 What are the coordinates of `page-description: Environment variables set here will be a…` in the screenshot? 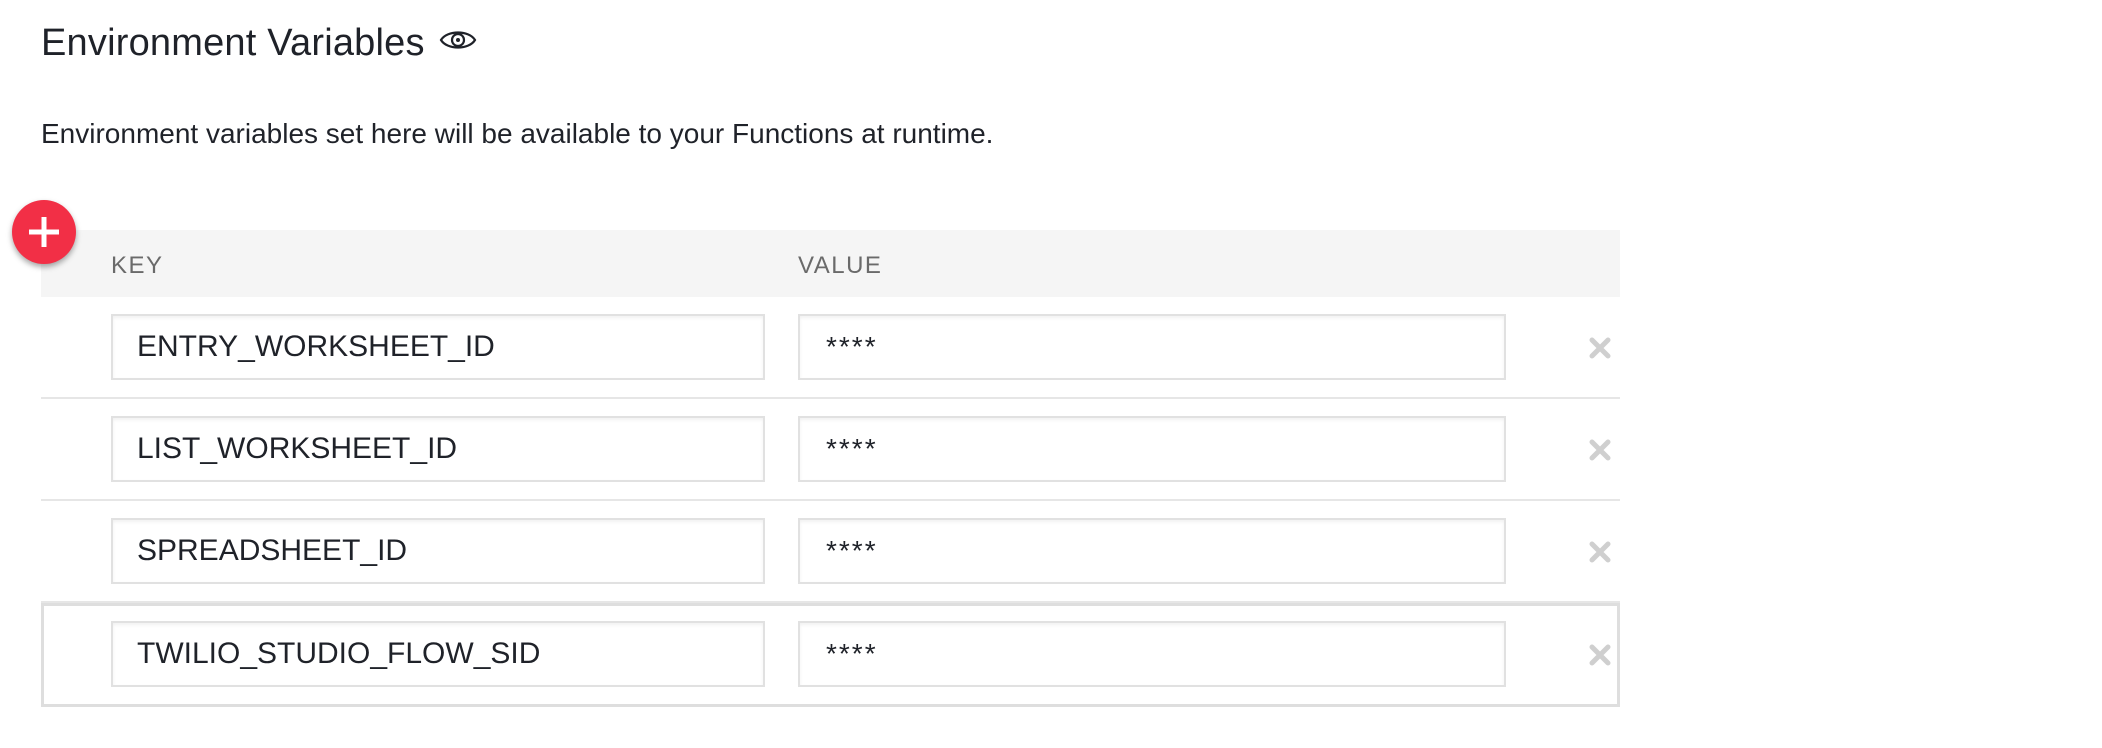 It's located at (517, 133).